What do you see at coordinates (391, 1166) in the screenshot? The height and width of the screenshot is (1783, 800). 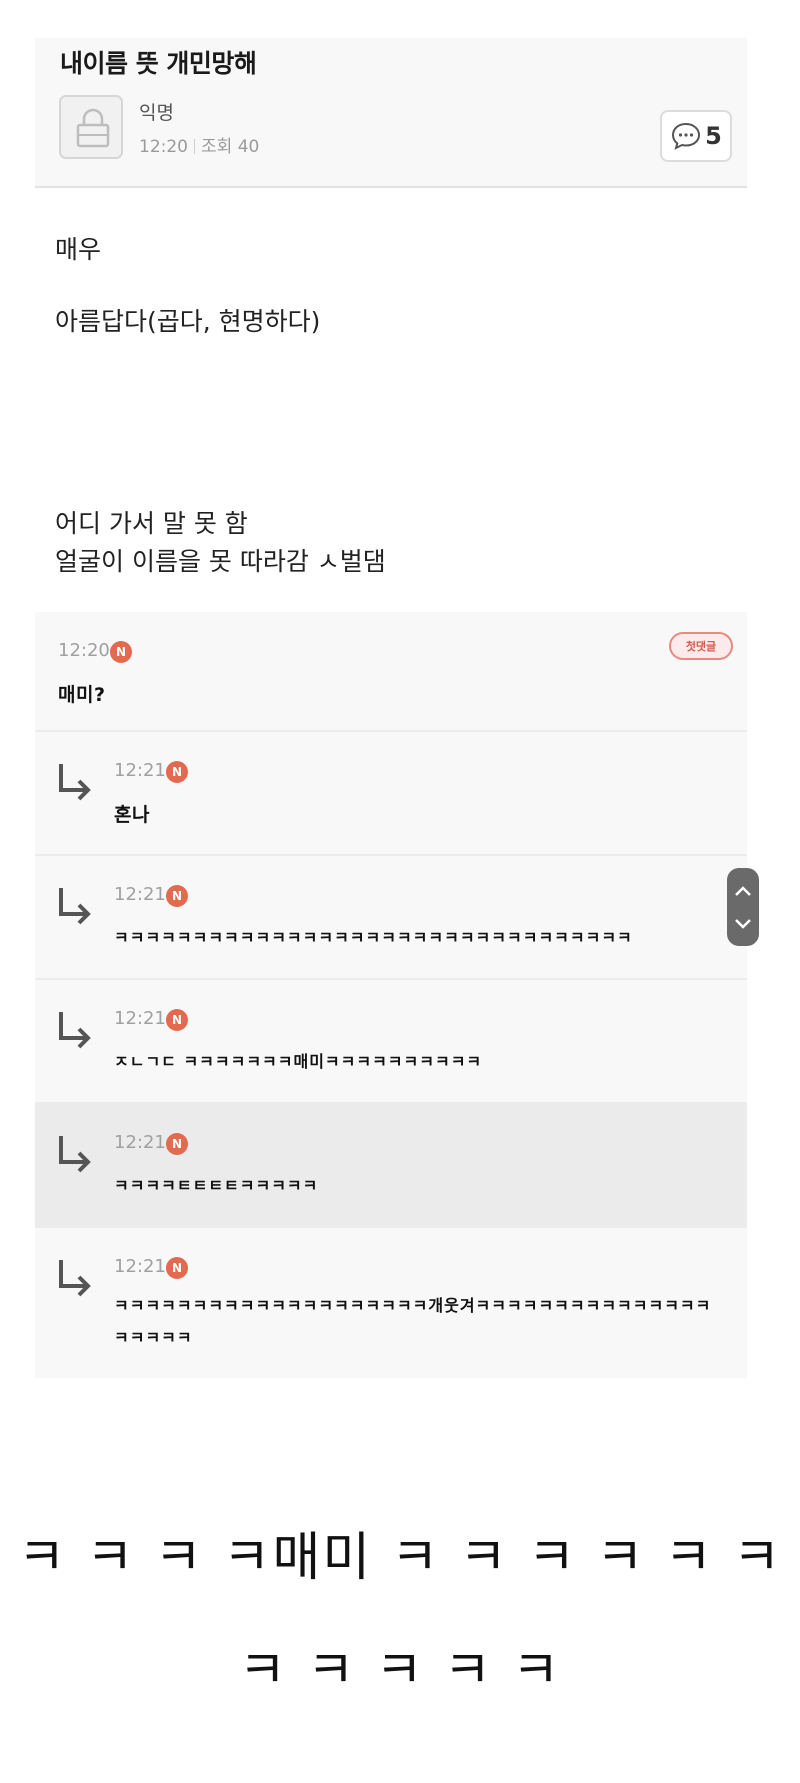 I see `reply-item: 12:21 N ㅋㅋㅋㅋㅌㅌㅌㅌㅋㅋㅋㅋㅋ` at bounding box center [391, 1166].